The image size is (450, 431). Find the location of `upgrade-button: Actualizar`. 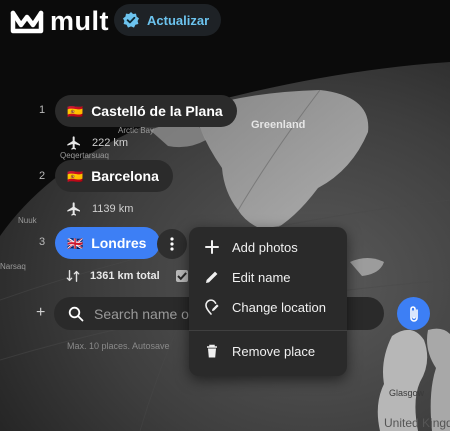

upgrade-button: Actualizar is located at coordinates (168, 20).